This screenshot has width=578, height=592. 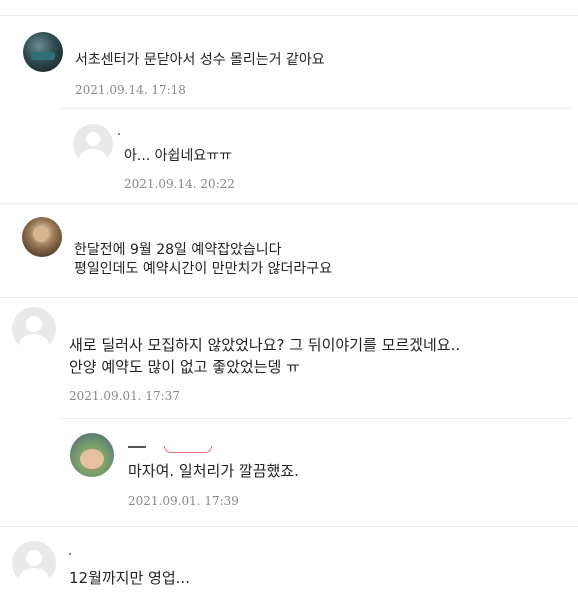 I want to click on comment-text: 안양 예약도 많이 없고 좋았었는뎅 ㅠ, so click(x=184, y=367).